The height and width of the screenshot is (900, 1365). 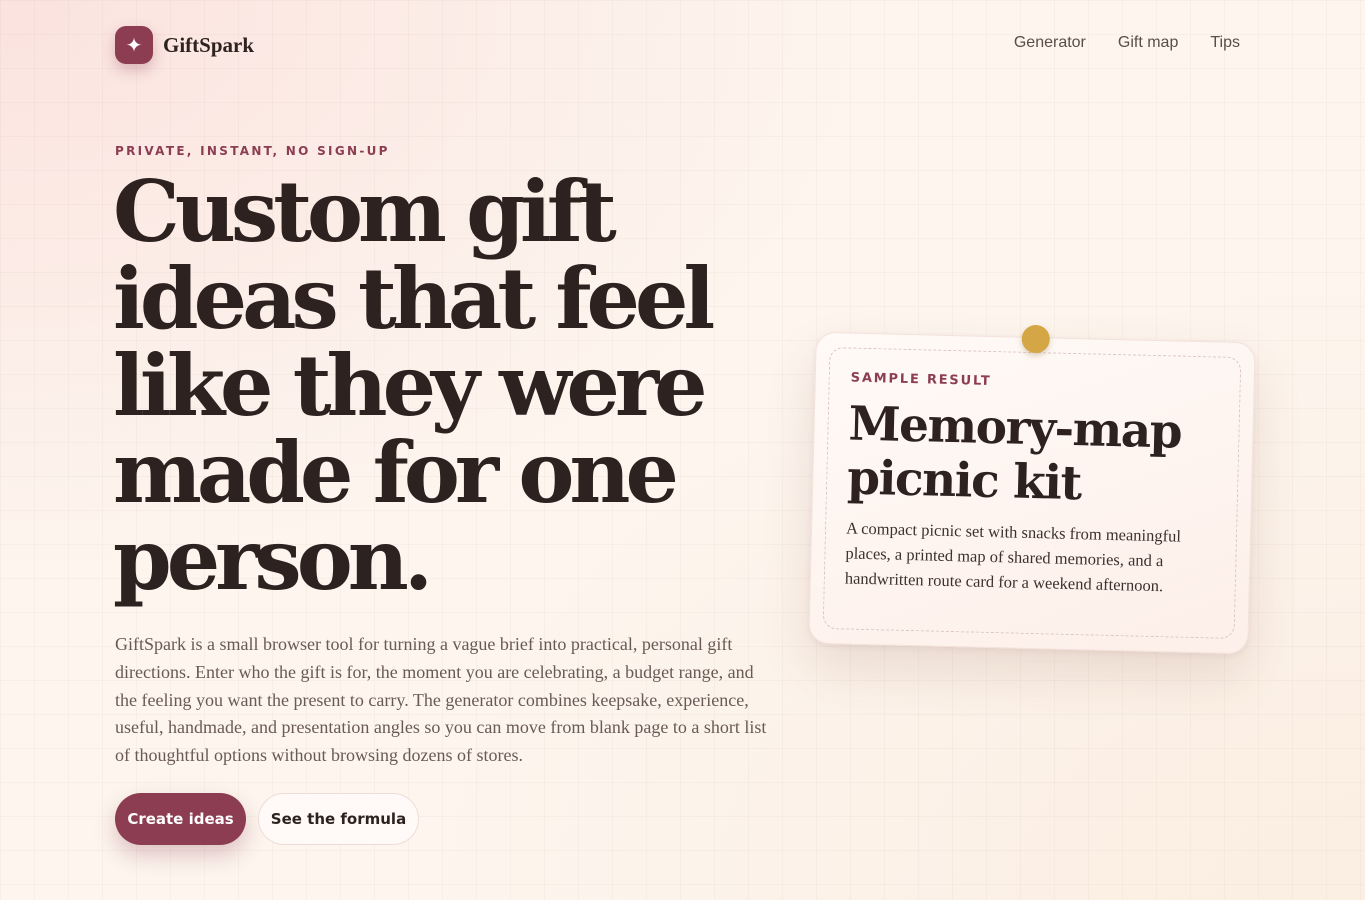 What do you see at coordinates (134, 45) in the screenshot?
I see `sparkle-icon: ✦` at bounding box center [134, 45].